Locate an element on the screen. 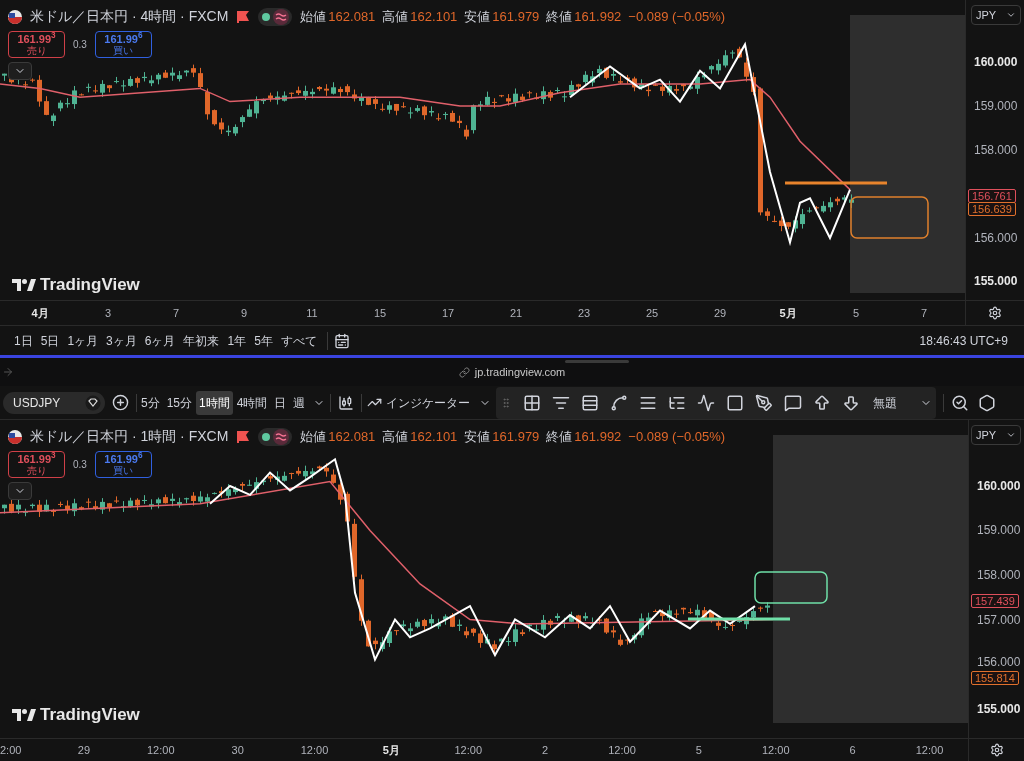  price-tick: 157.000 is located at coordinates (999, 620).